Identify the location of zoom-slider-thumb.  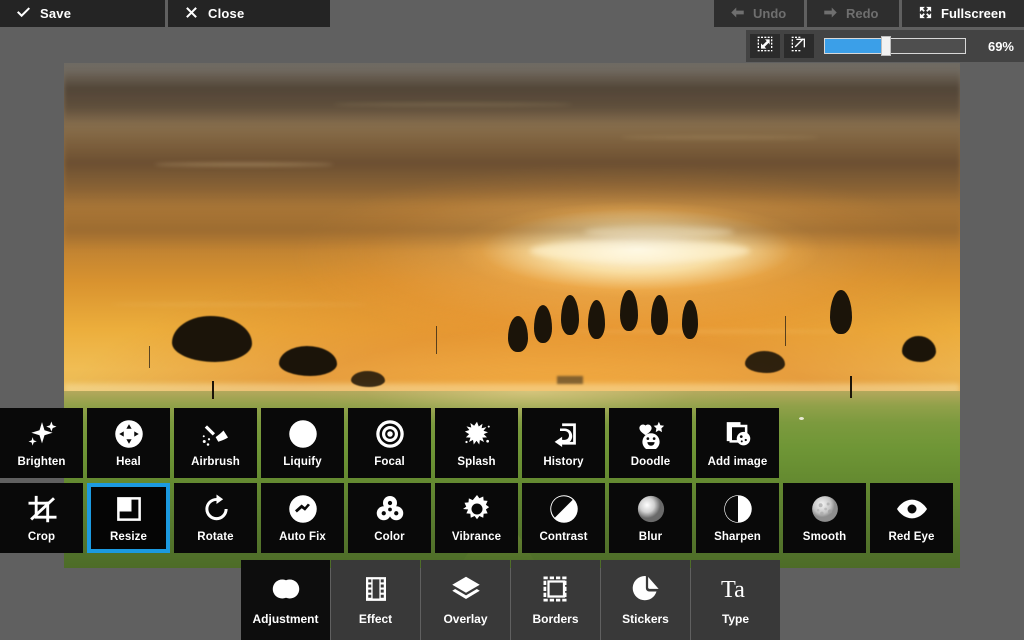
(886, 46).